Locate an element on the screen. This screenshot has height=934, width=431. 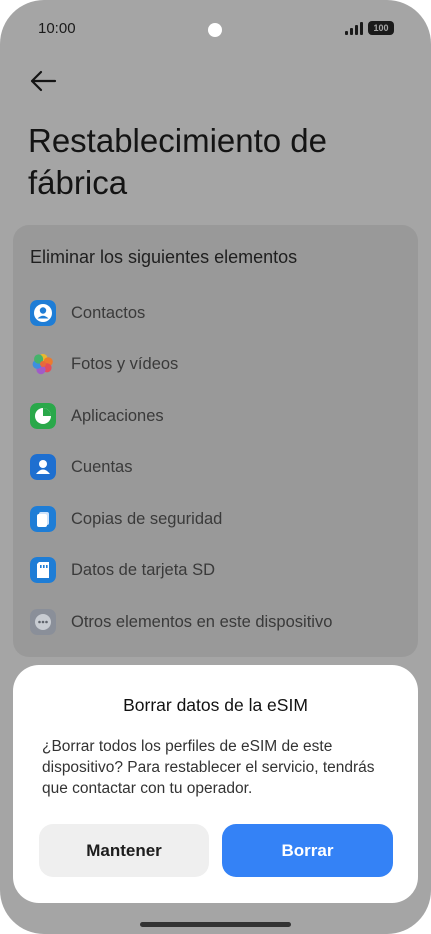
item-label: Copias de seguridad is located at coordinates (147, 519).